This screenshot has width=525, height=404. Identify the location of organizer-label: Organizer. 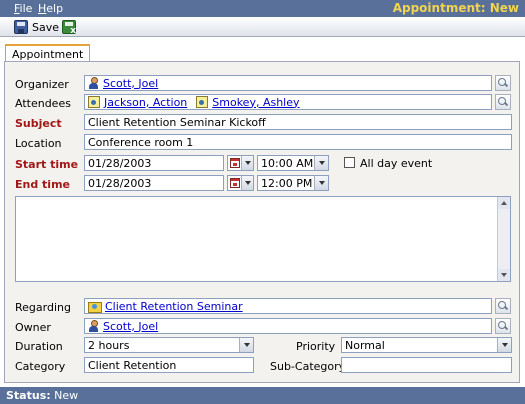
(42, 84).